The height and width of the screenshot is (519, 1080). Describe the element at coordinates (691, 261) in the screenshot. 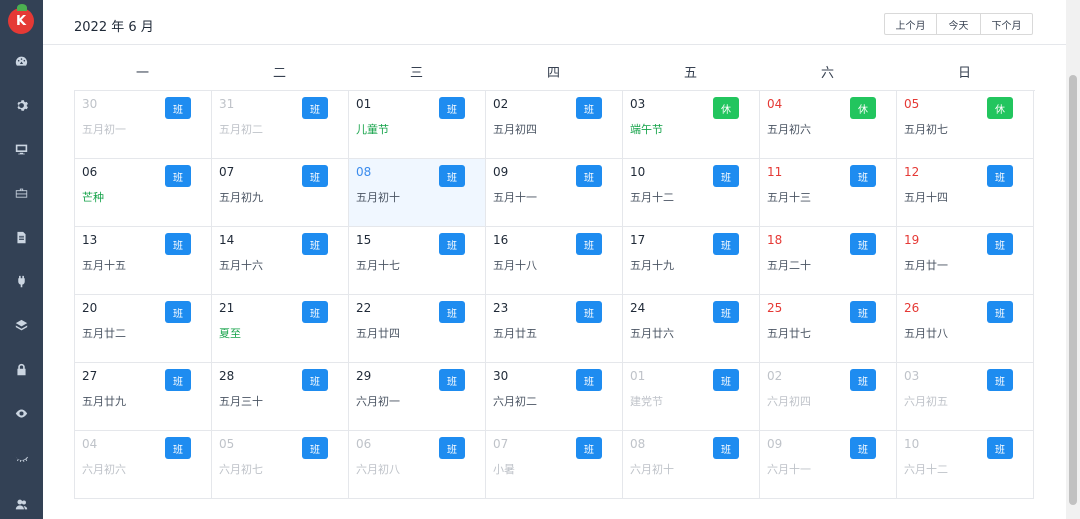

I see `calendar-day-cell: 17 五月十九 班` at that location.